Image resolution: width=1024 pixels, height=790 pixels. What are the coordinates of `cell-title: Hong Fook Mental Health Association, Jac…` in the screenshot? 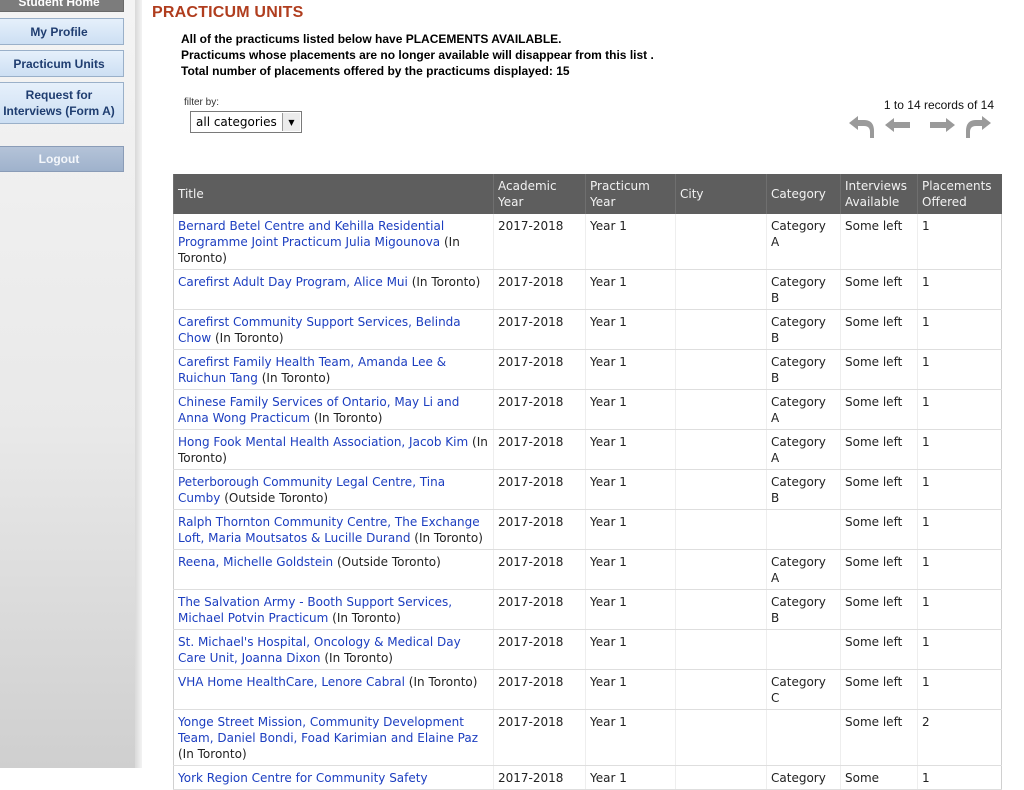 It's located at (333, 449).